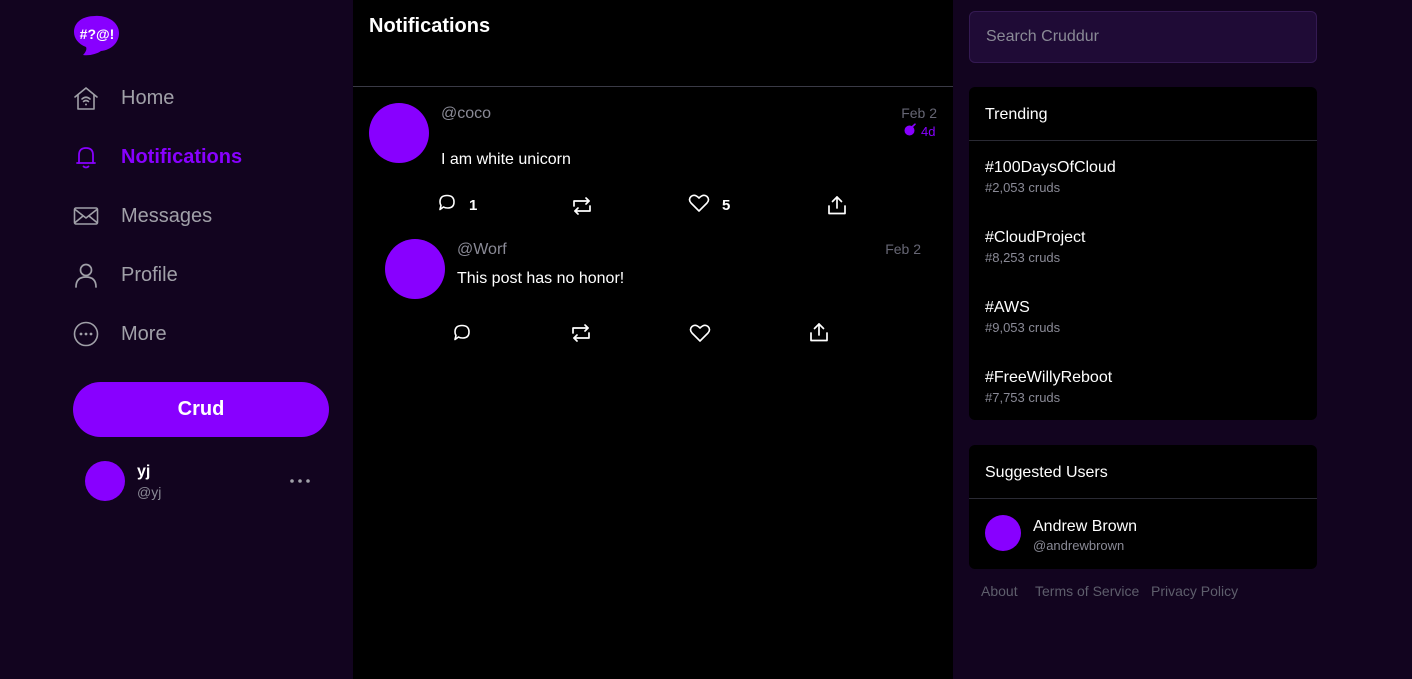 The image size is (1412, 679). I want to click on suggested-user-handle: @andrewbrown, so click(1079, 545).